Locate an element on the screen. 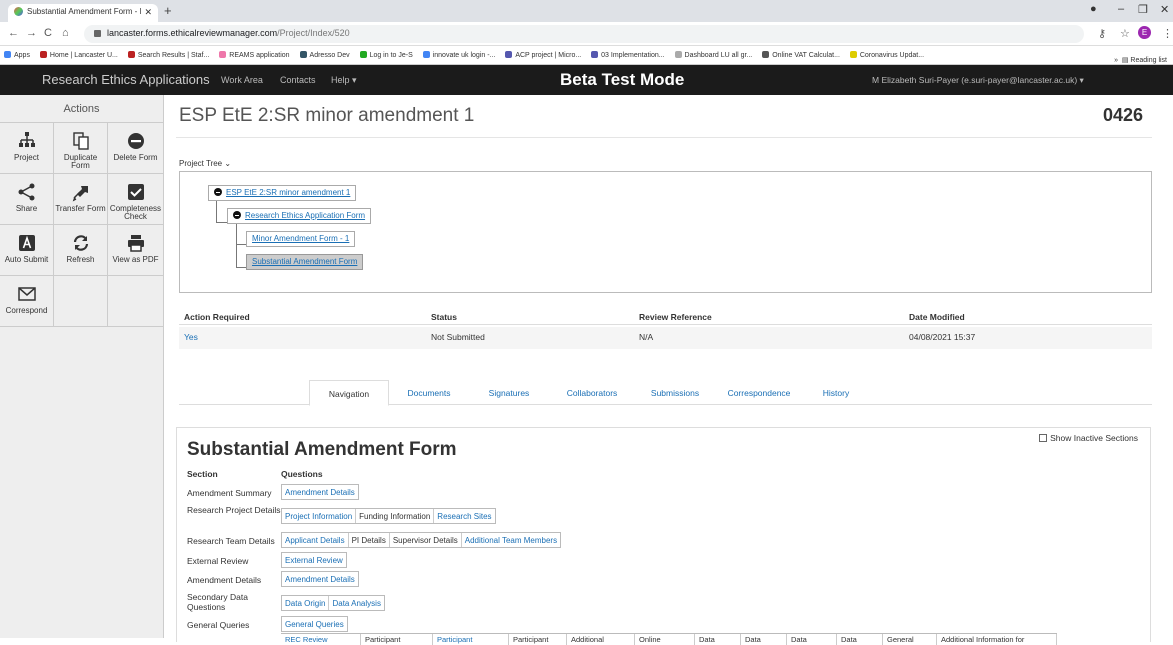 This screenshot has height=645, width=1173. action-share: Share is located at coordinates (27, 199).